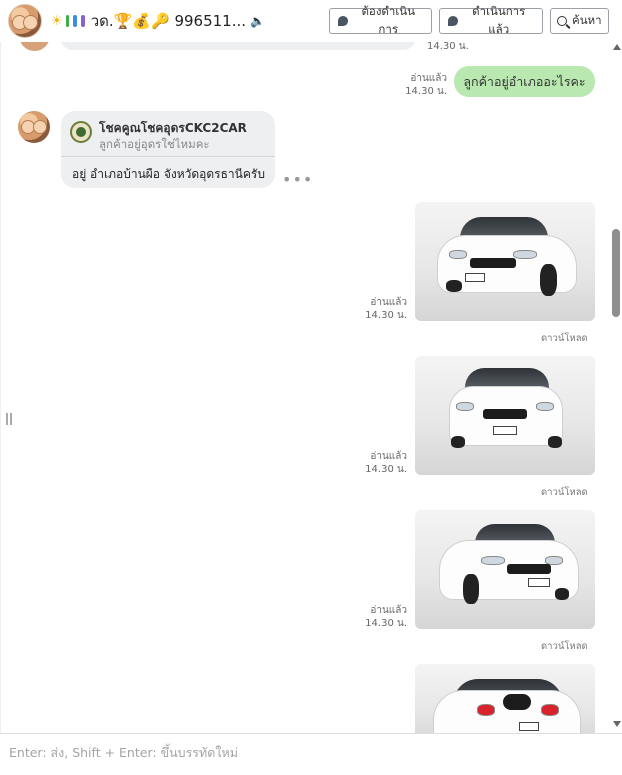 Image resolution: width=622 pixels, height=775 pixels. Describe the element at coordinates (57, 21) in the screenshot. I see `sun-icon: ☀` at that location.